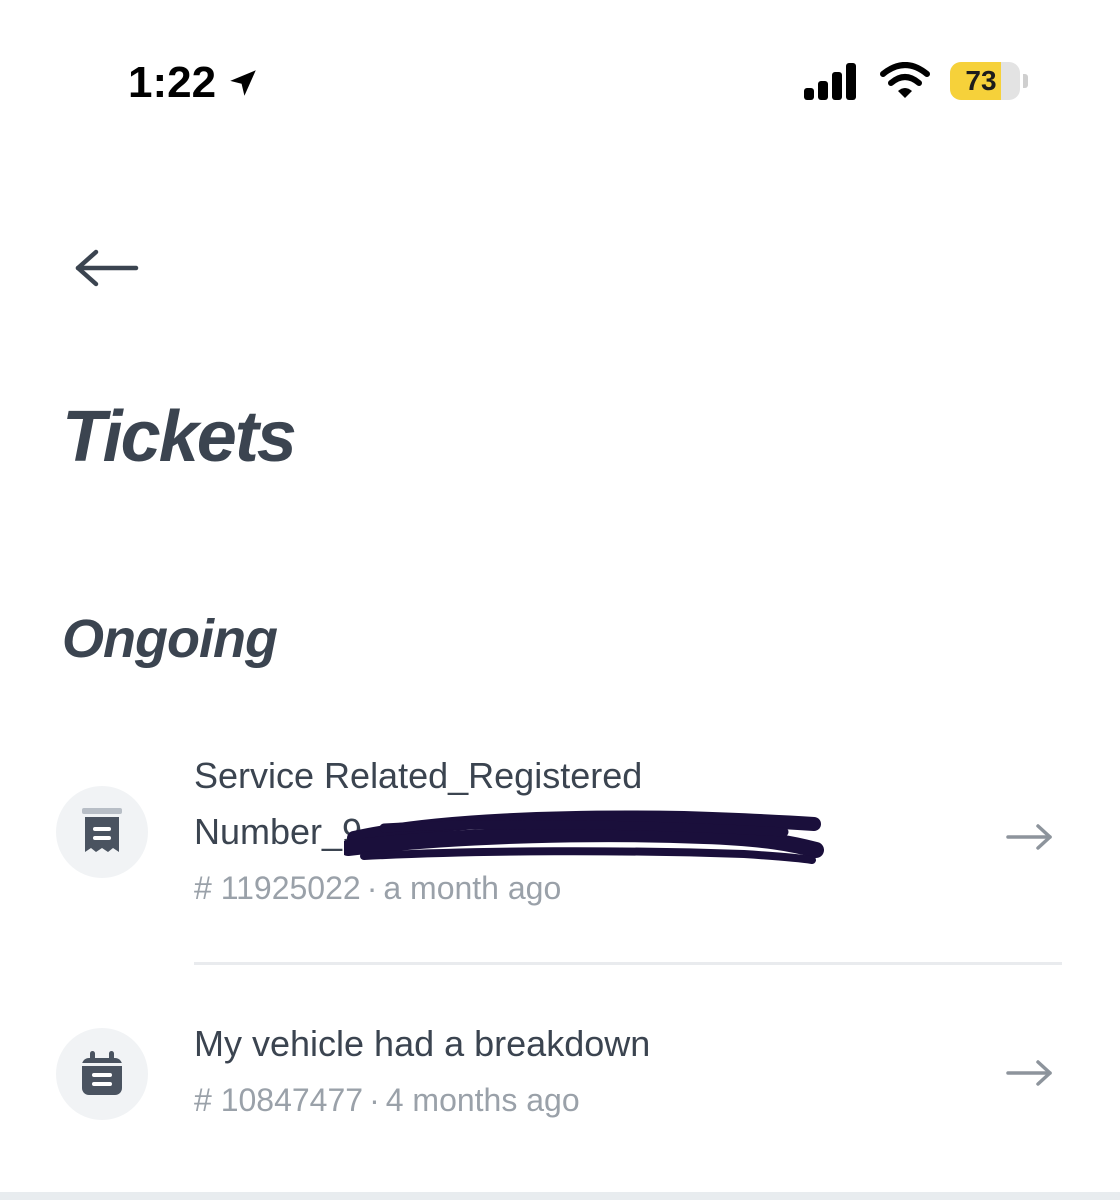 The width and height of the screenshot is (1120, 1200). What do you see at coordinates (584, 837) in the screenshot?
I see `redaction-scribble` at bounding box center [584, 837].